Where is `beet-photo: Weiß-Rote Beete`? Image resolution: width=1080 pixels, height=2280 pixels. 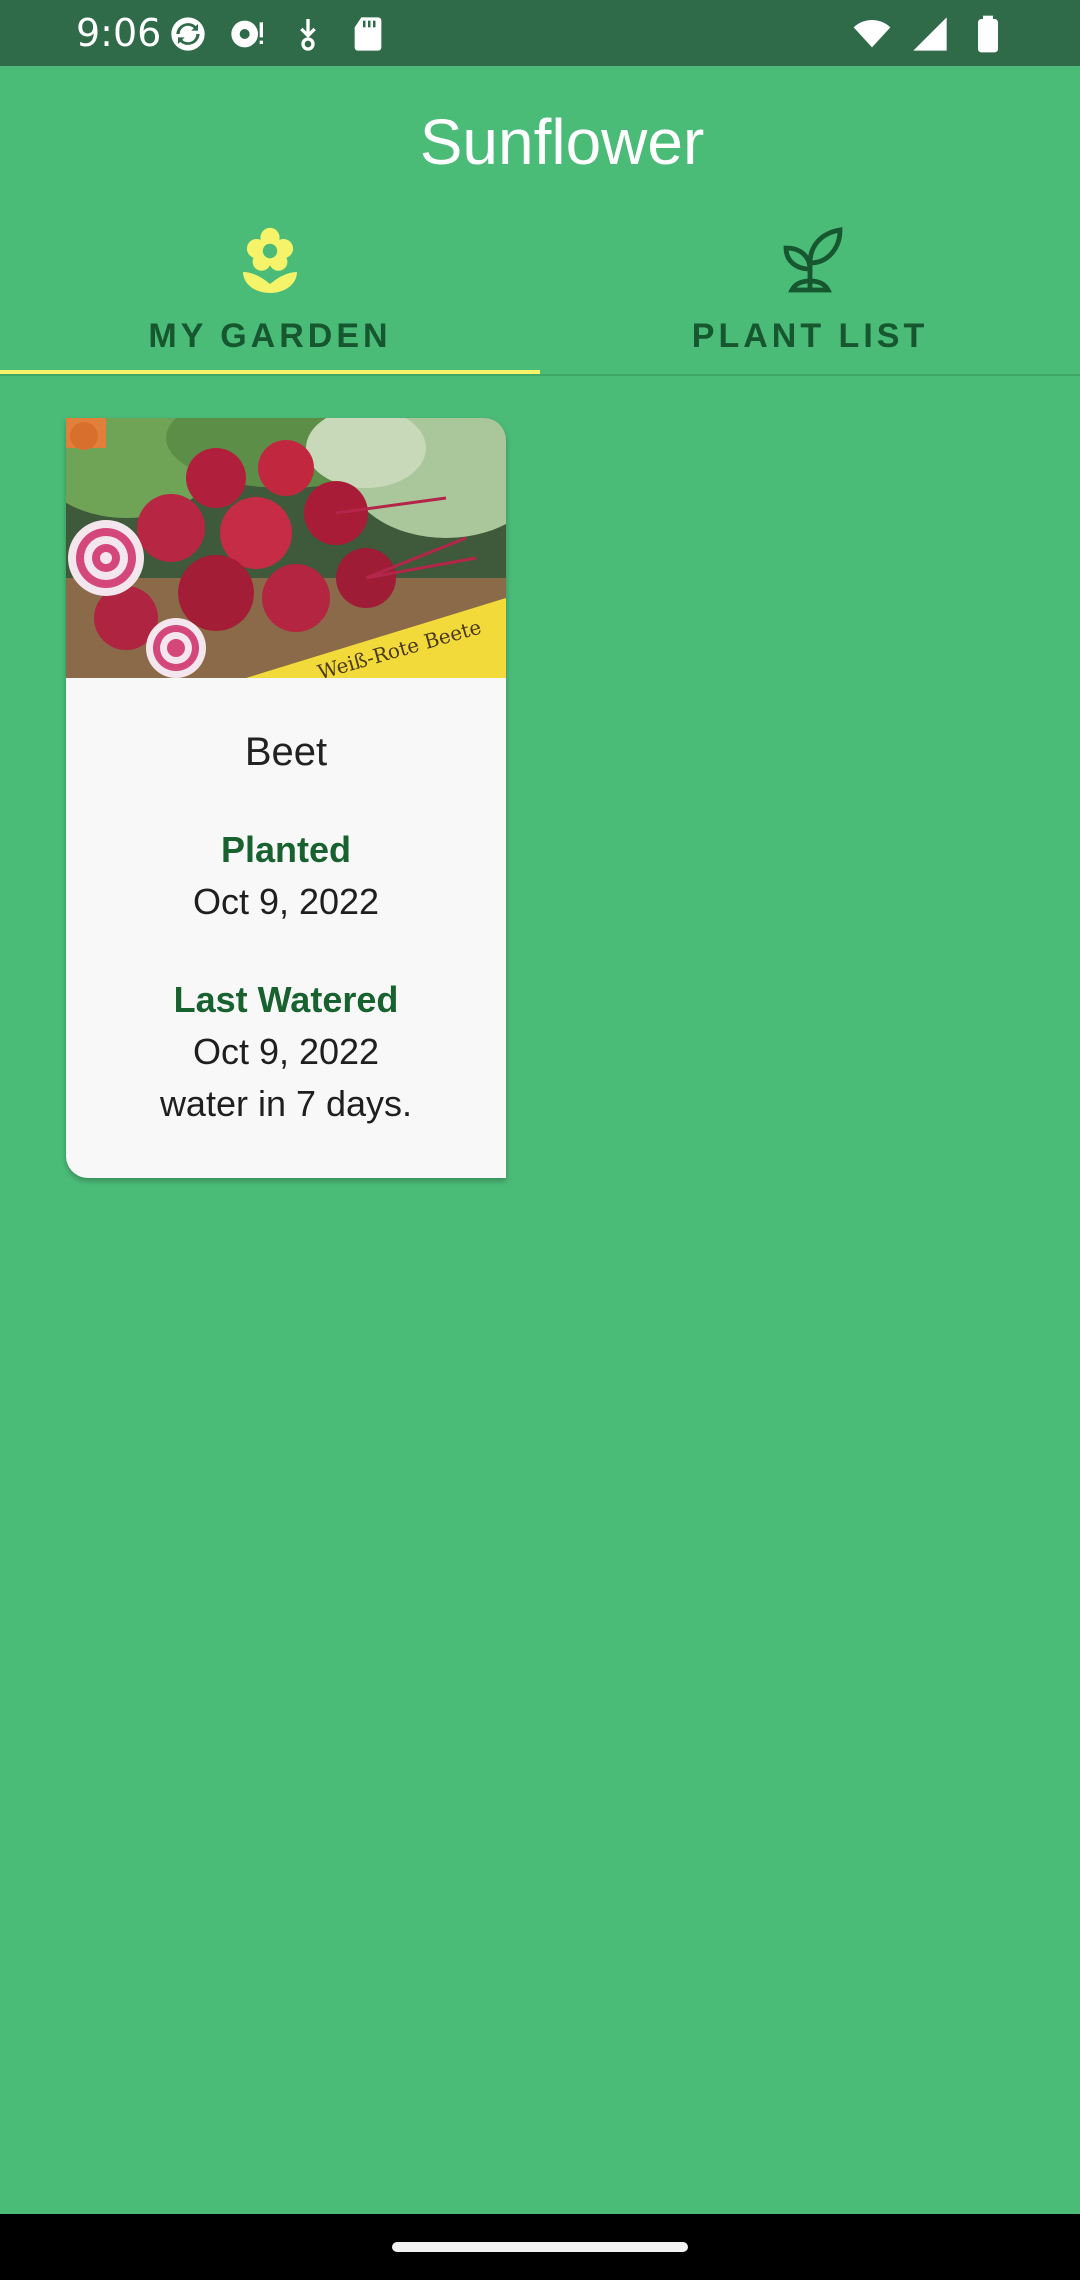
beet-photo: Weiß-Rote Beete is located at coordinates (286, 548).